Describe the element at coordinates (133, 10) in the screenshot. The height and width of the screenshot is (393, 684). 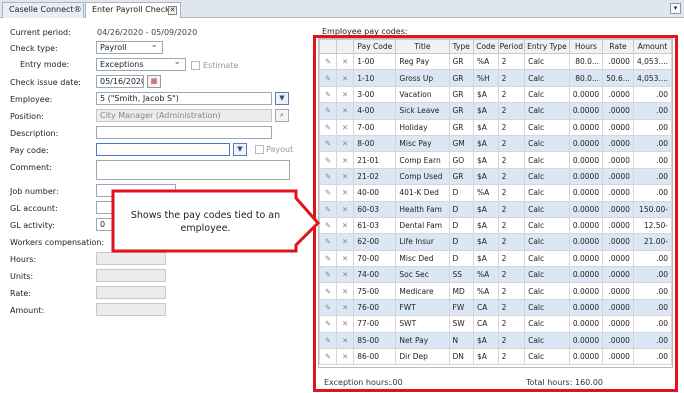
I see `tab-enter-payroll-checks: Enter Payroll Checks ✕` at that location.